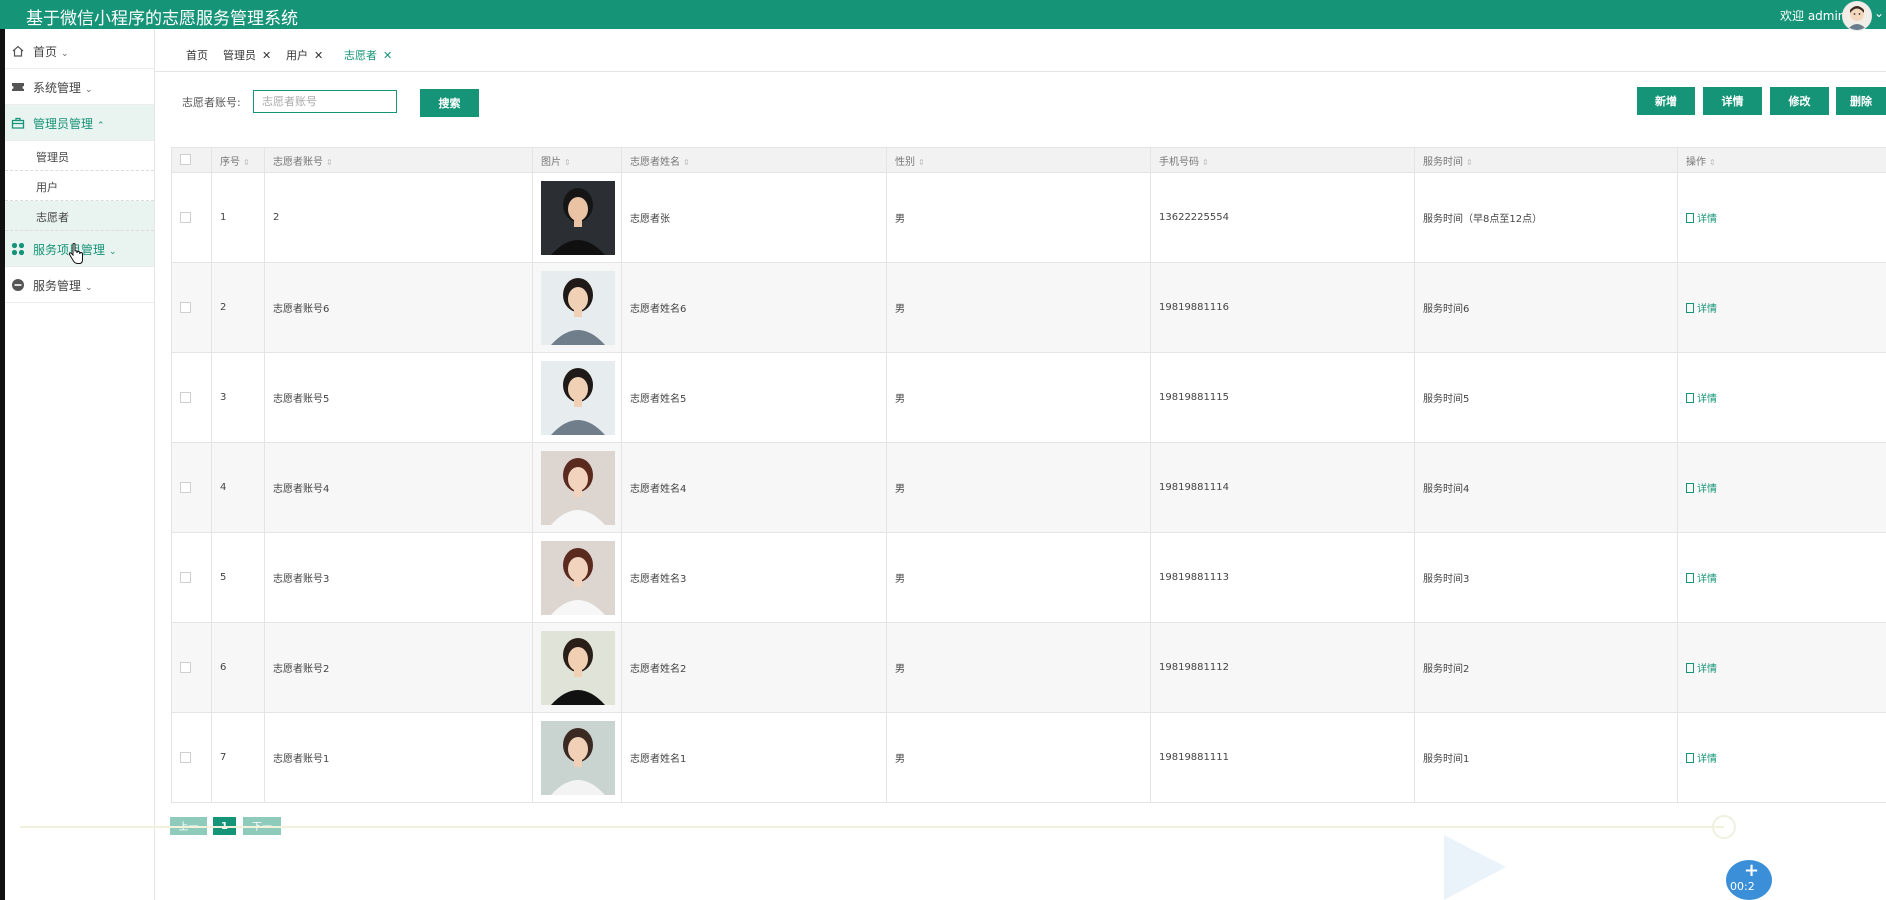  What do you see at coordinates (1028, 397) in the screenshot?
I see `table-row: 3 志愿者账号5 志愿者姓名5 男 19819881115 服务时间5 详情` at bounding box center [1028, 397].